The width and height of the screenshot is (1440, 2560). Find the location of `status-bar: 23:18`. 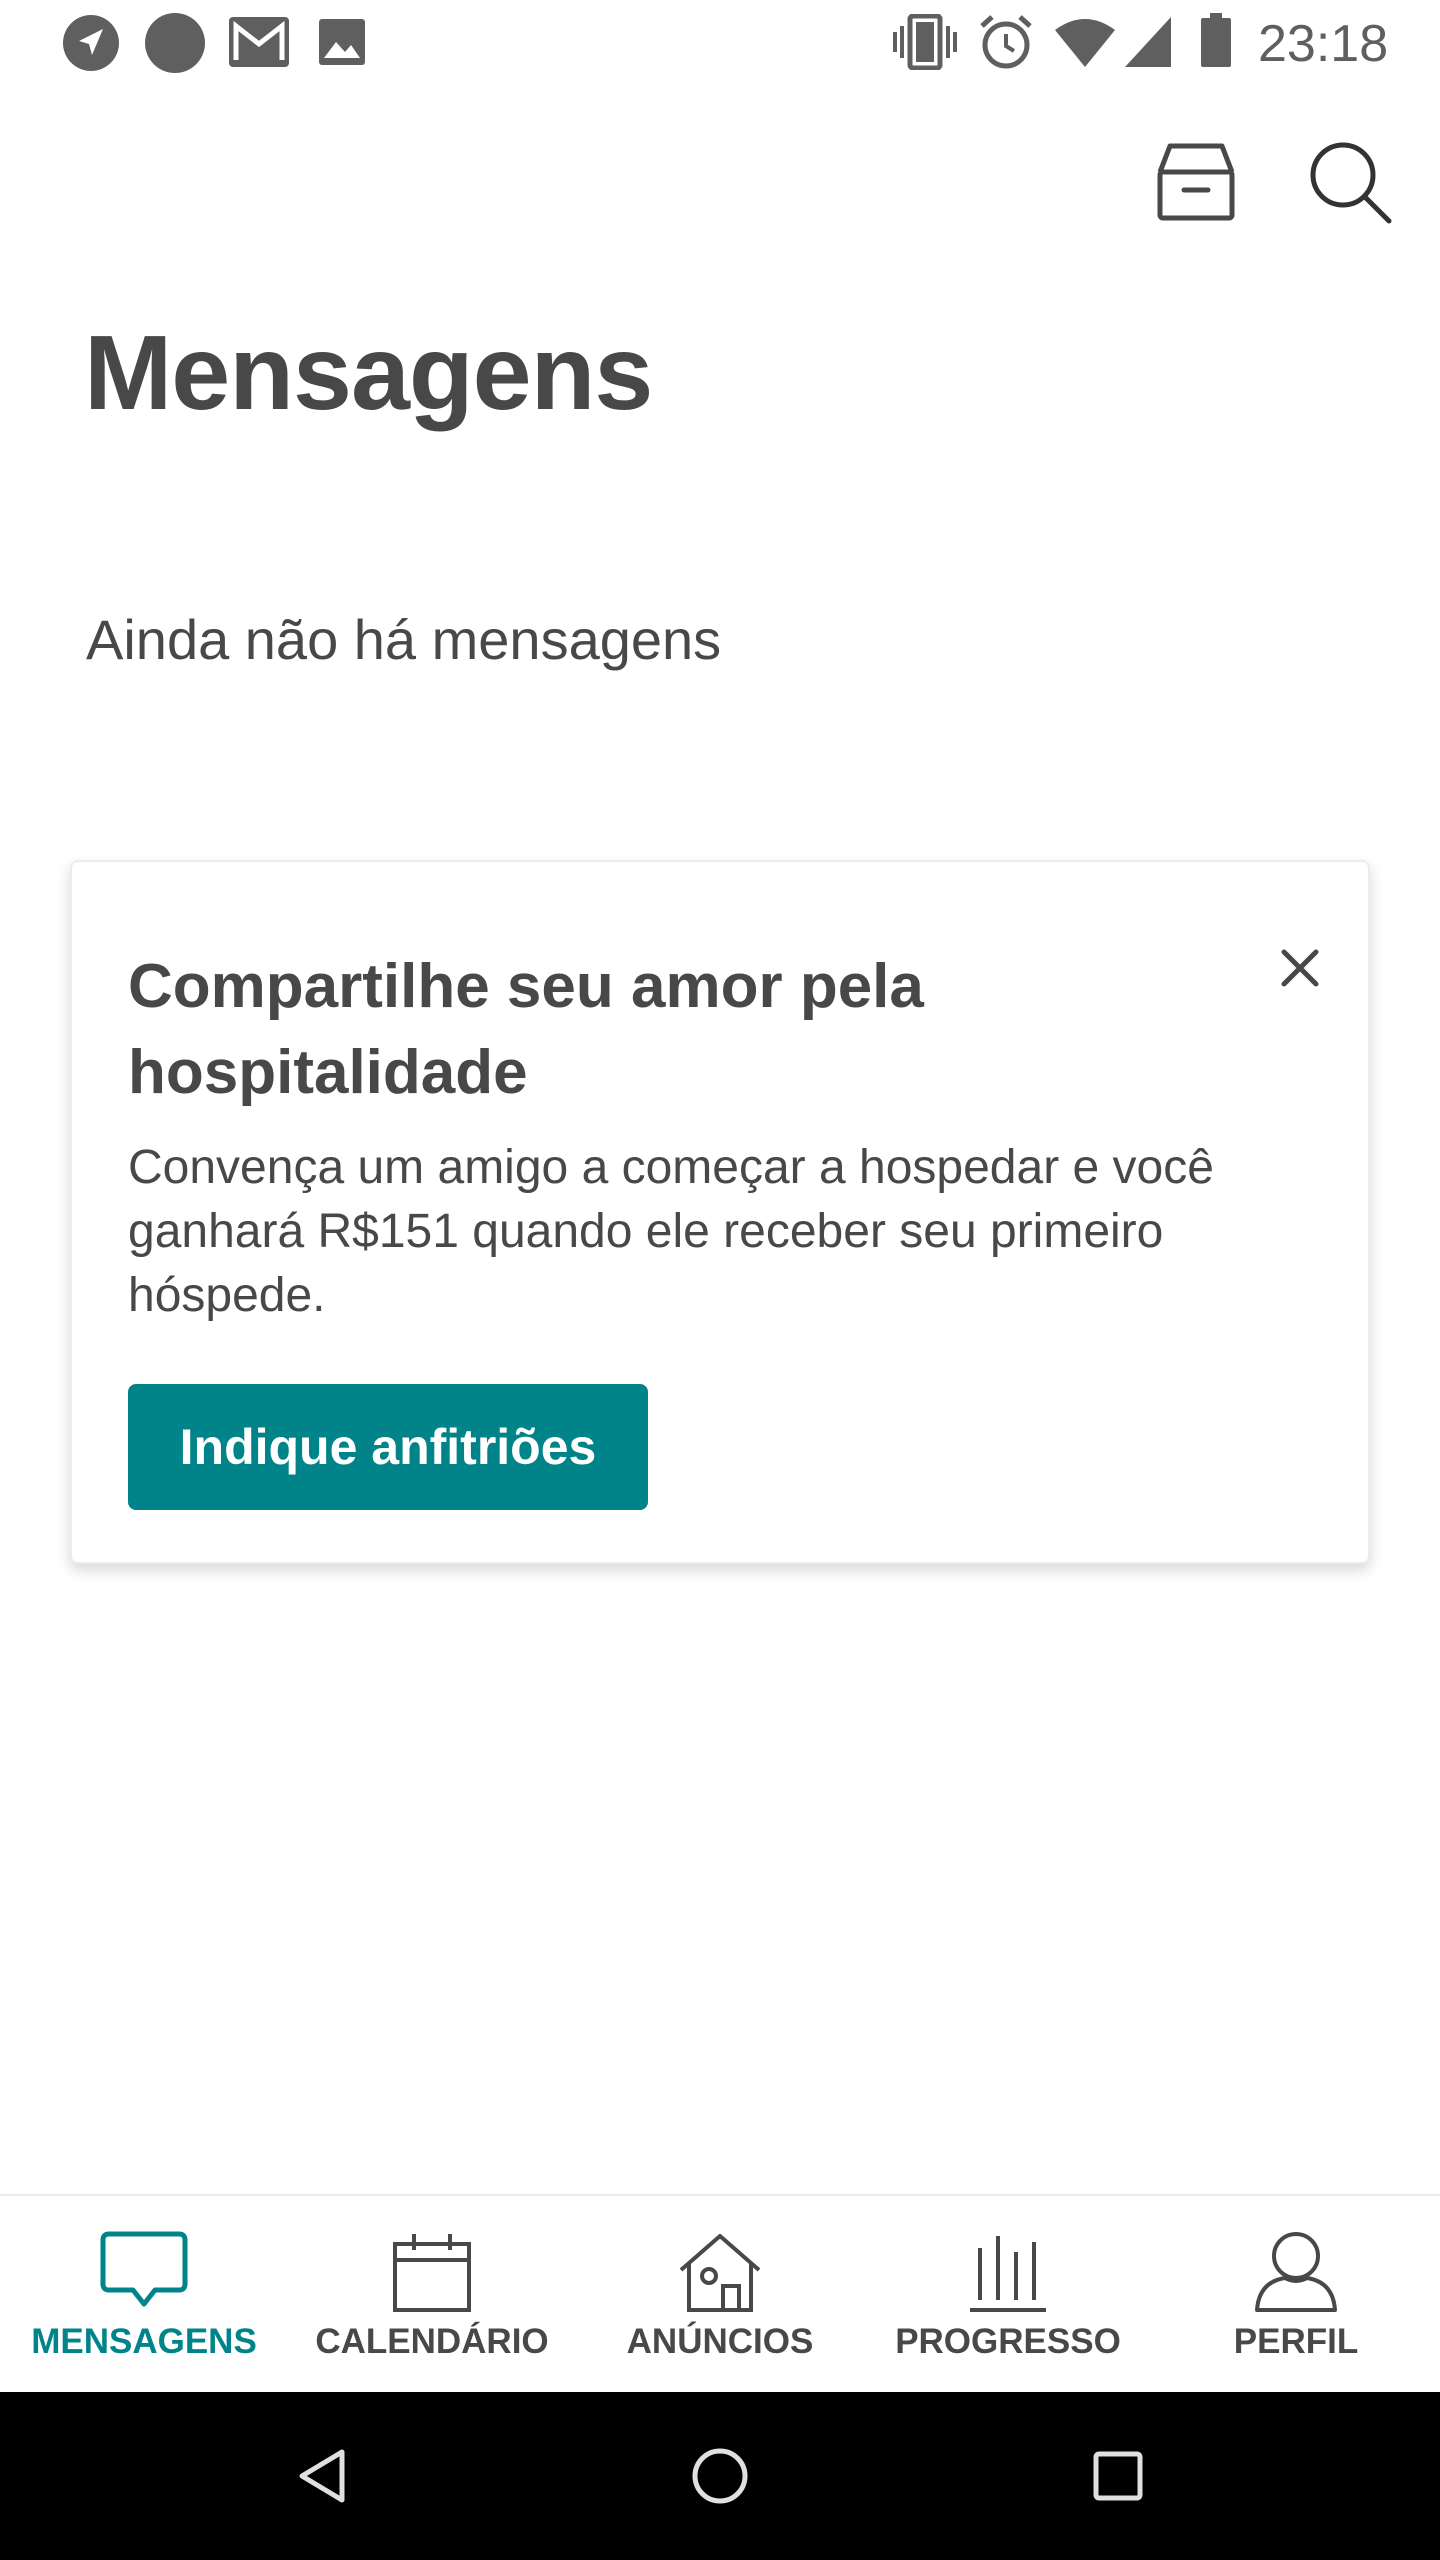

status-bar: 23:18 is located at coordinates (720, 42).